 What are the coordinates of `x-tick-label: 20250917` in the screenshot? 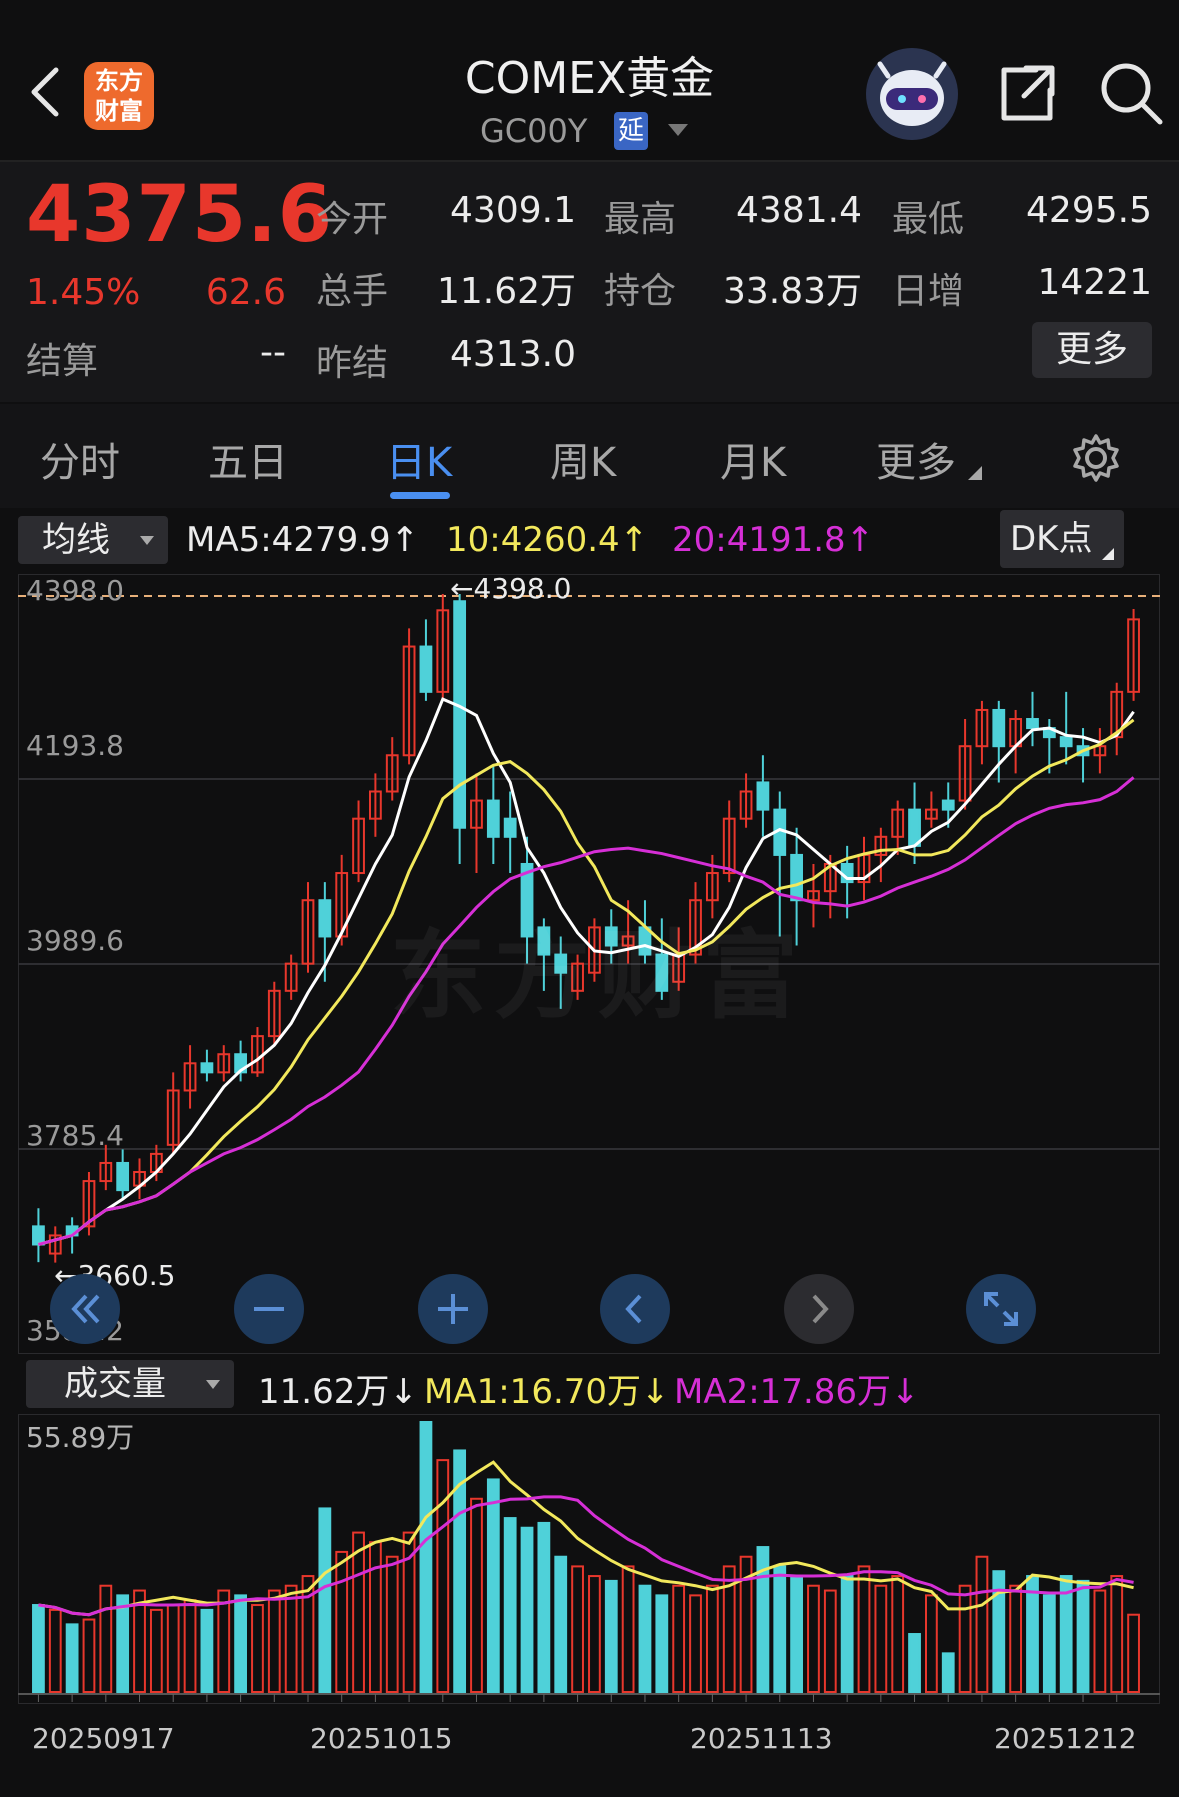 It's located at (103, 1738).